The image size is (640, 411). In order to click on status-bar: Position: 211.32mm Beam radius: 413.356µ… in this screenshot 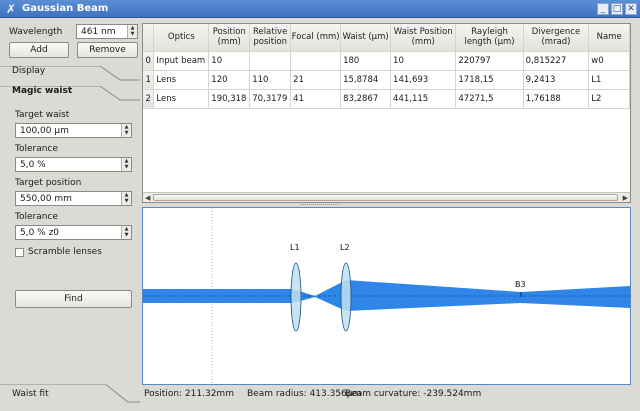, I will do `click(386, 395)`.